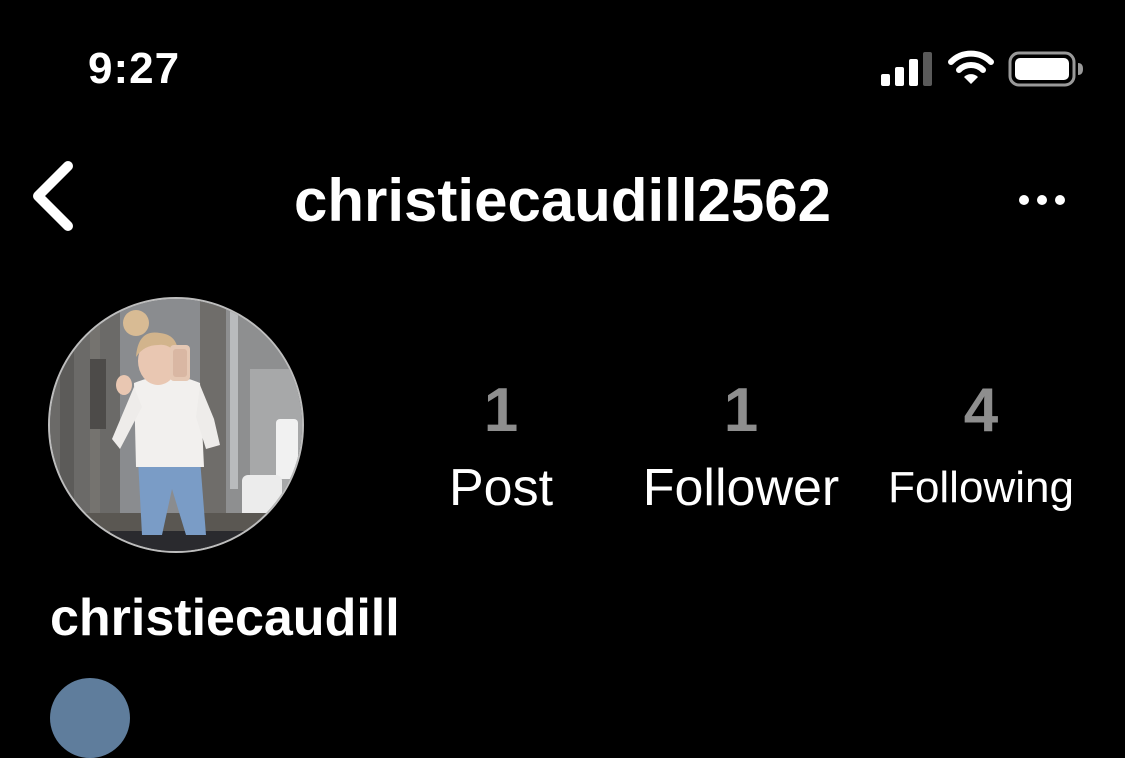 This screenshot has width=1125, height=758. Describe the element at coordinates (225, 618) in the screenshot. I see `profile-display-name: christiecaudill` at that location.